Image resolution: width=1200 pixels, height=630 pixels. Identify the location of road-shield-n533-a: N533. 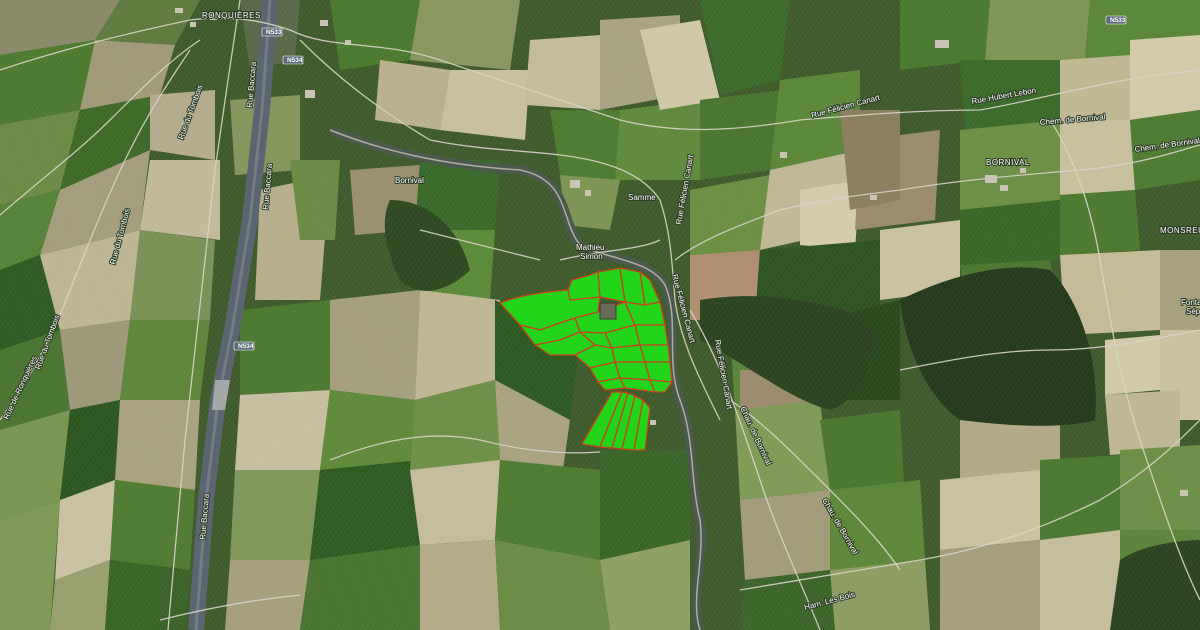
(272, 32).